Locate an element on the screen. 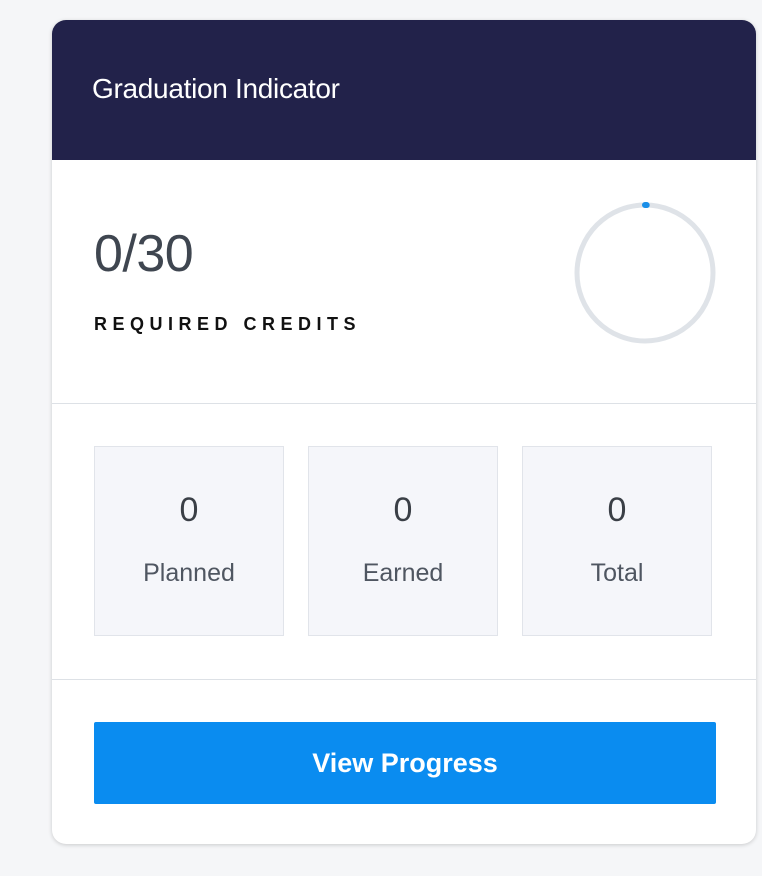 The width and height of the screenshot is (762, 876). earned-credits-label: Earned is located at coordinates (403, 573).